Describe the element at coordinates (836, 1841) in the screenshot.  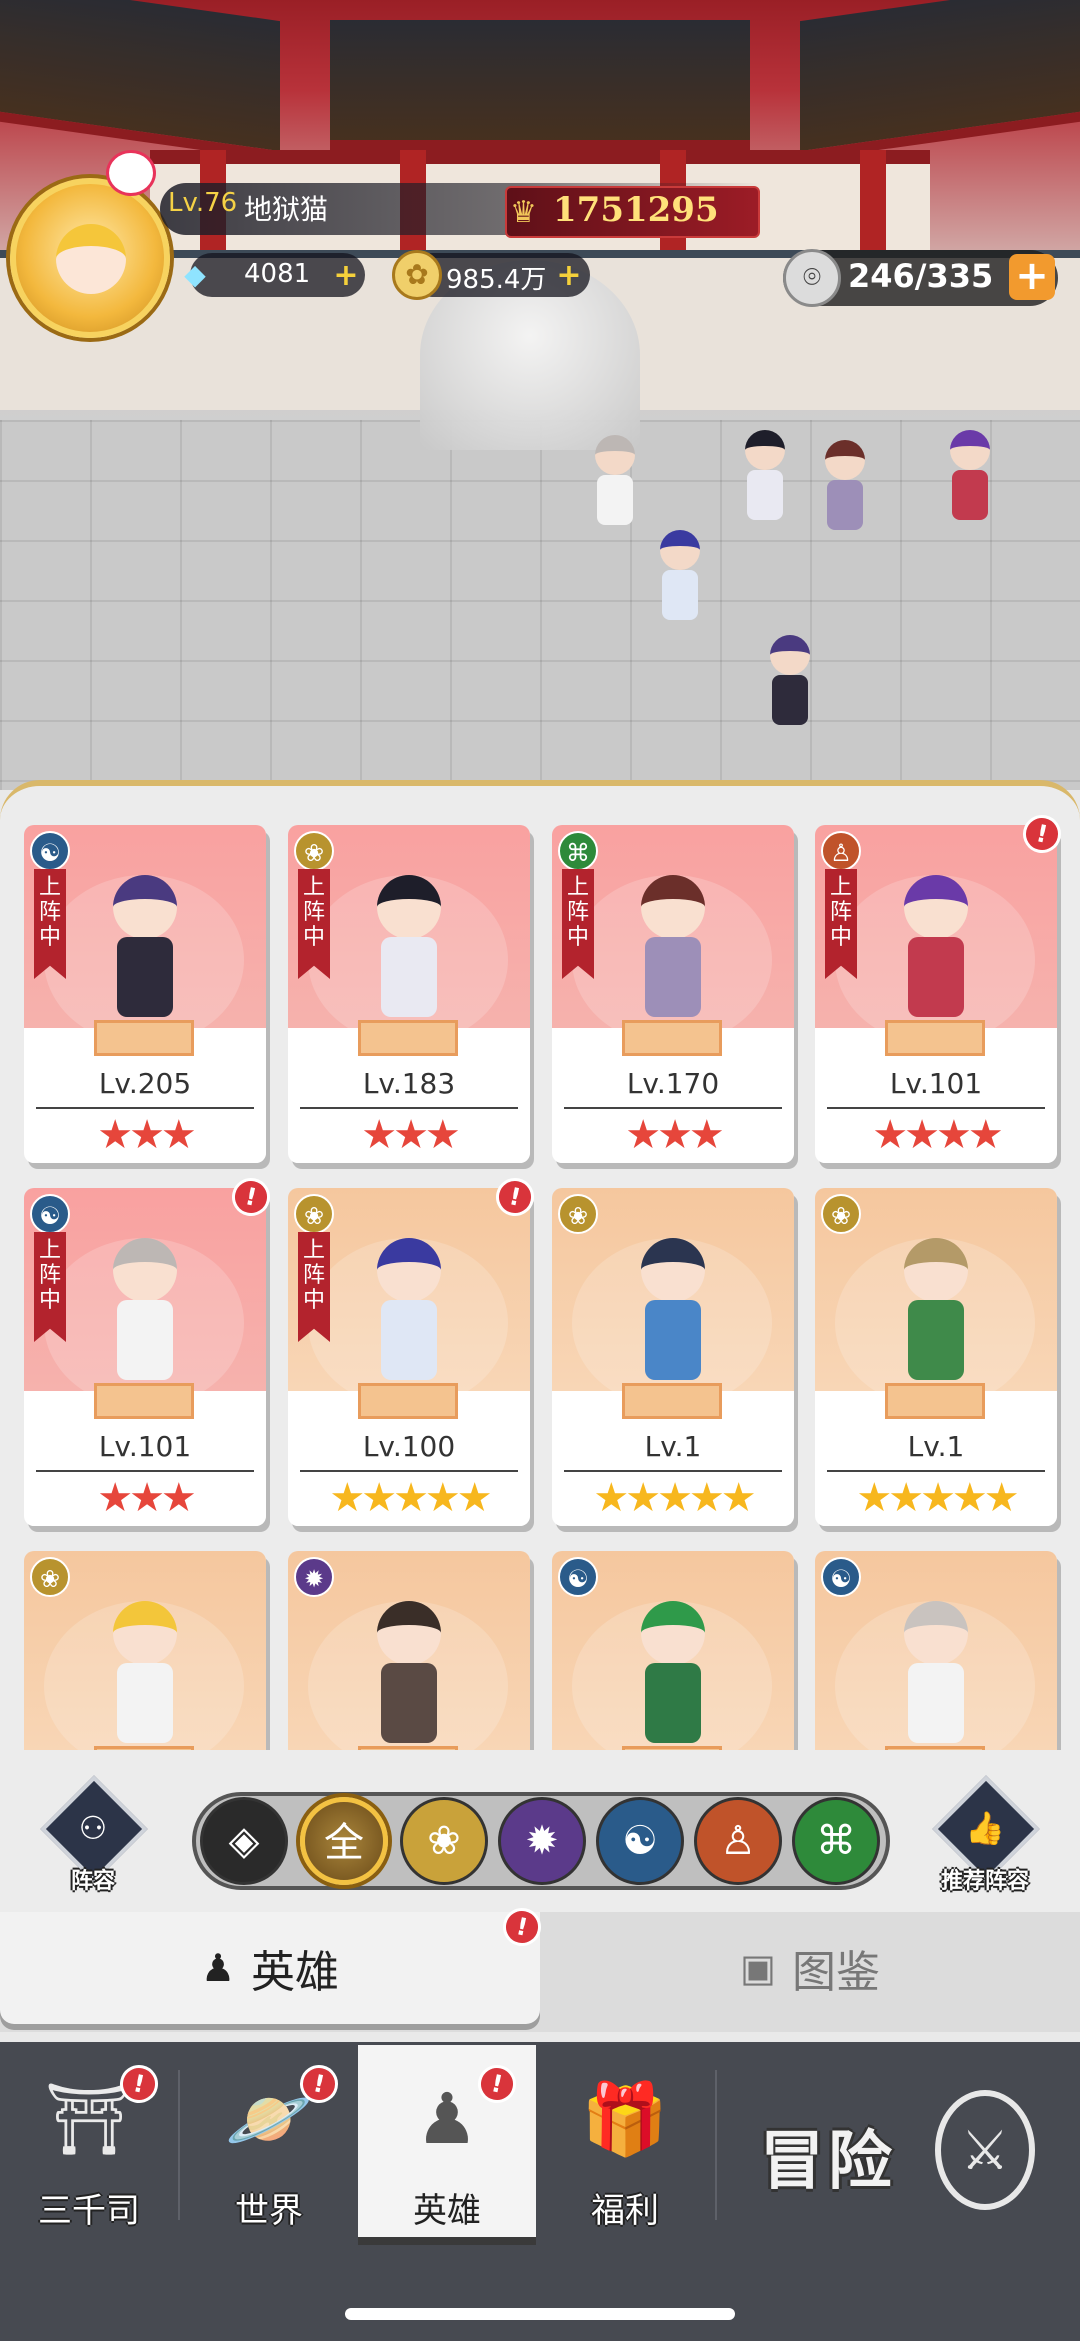
I see `dna-filter-icon: ⌘` at that location.